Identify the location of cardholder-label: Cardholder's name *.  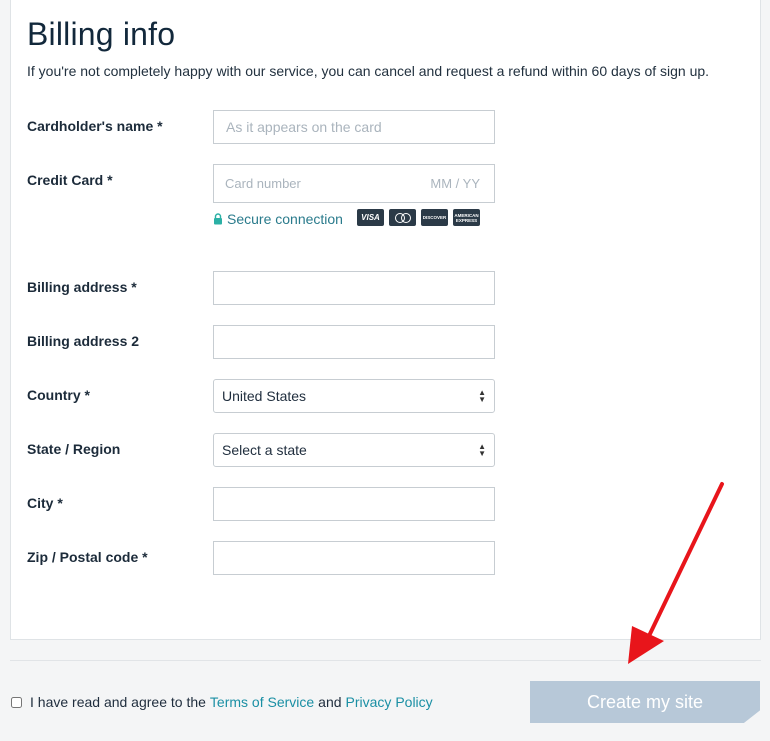
(95, 126).